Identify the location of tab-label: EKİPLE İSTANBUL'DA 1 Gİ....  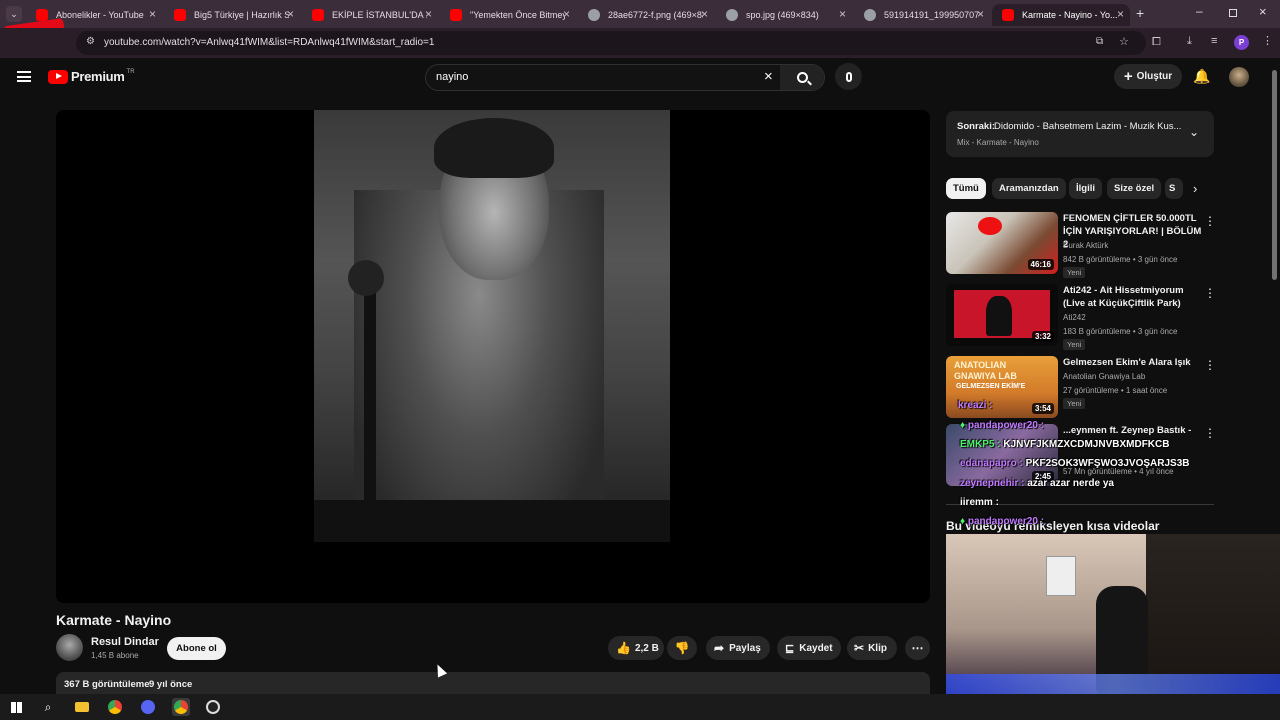
(379, 15).